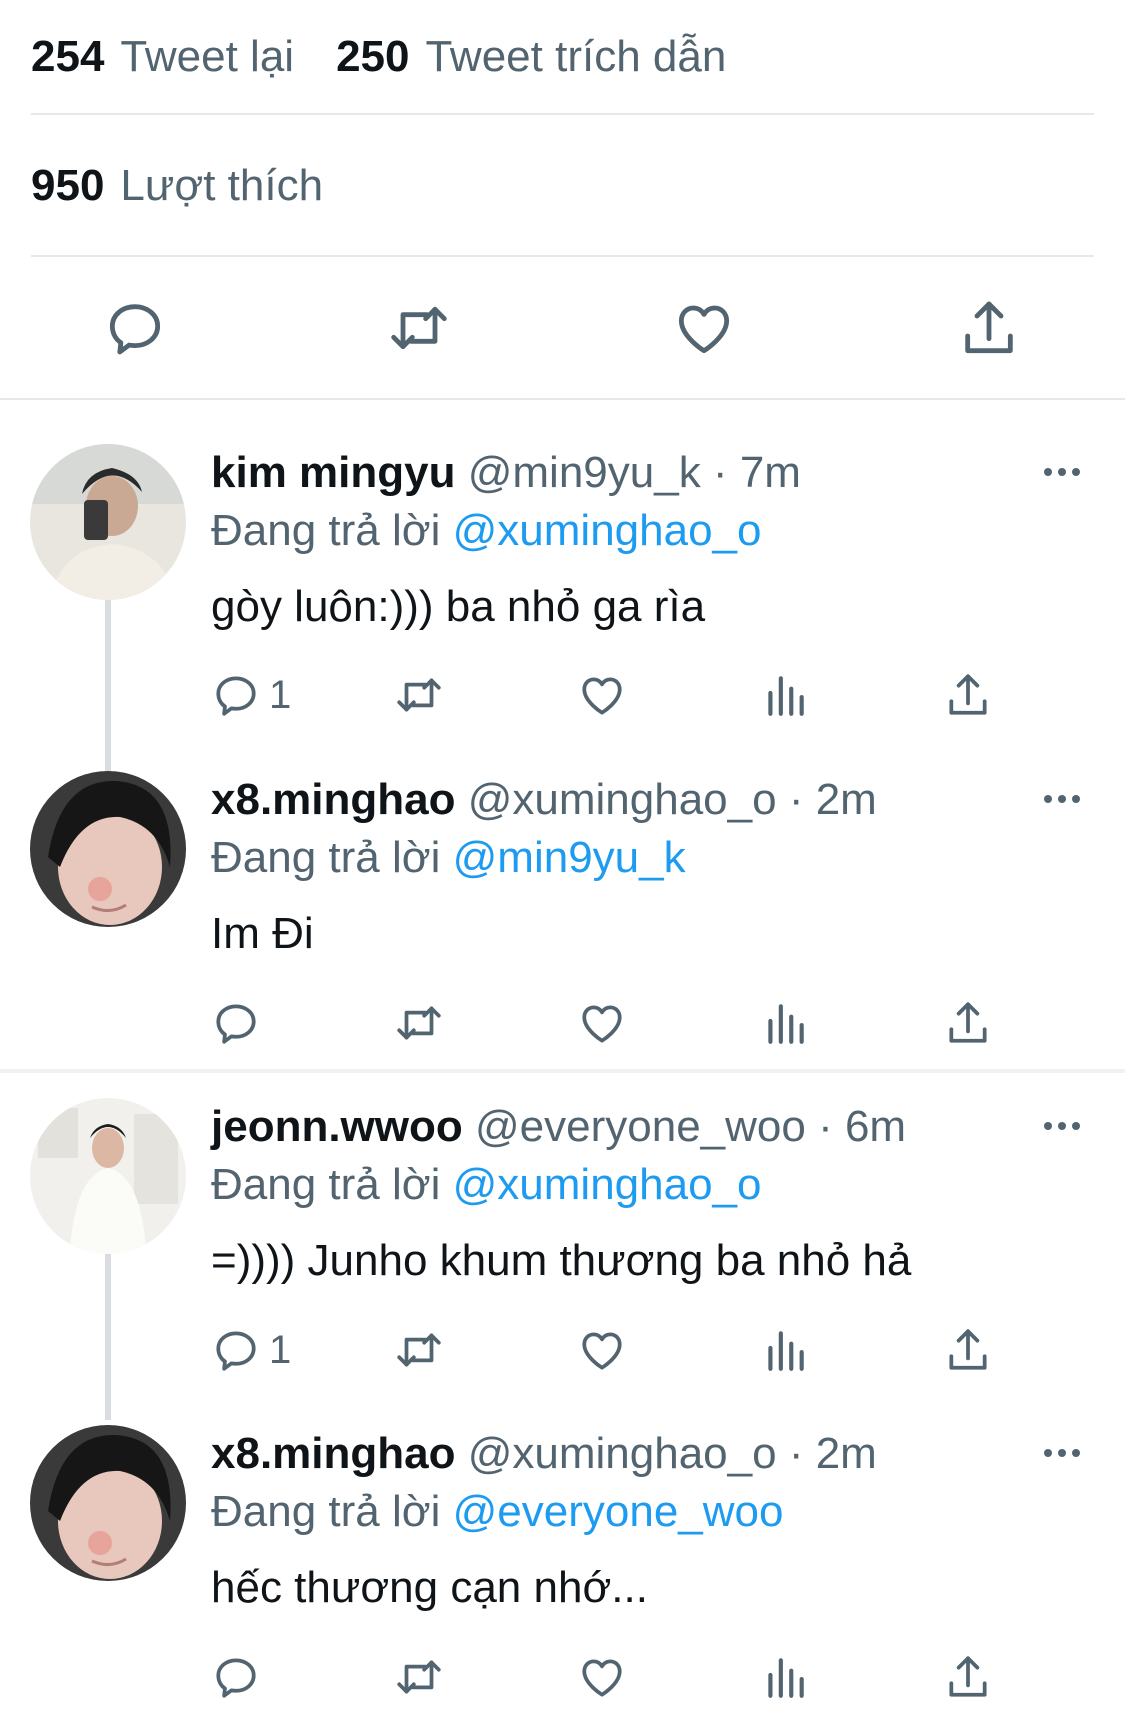 Image resolution: width=1125 pixels, height=1728 pixels. What do you see at coordinates (562, 329) in the screenshot?
I see `tweet-action-bar` at bounding box center [562, 329].